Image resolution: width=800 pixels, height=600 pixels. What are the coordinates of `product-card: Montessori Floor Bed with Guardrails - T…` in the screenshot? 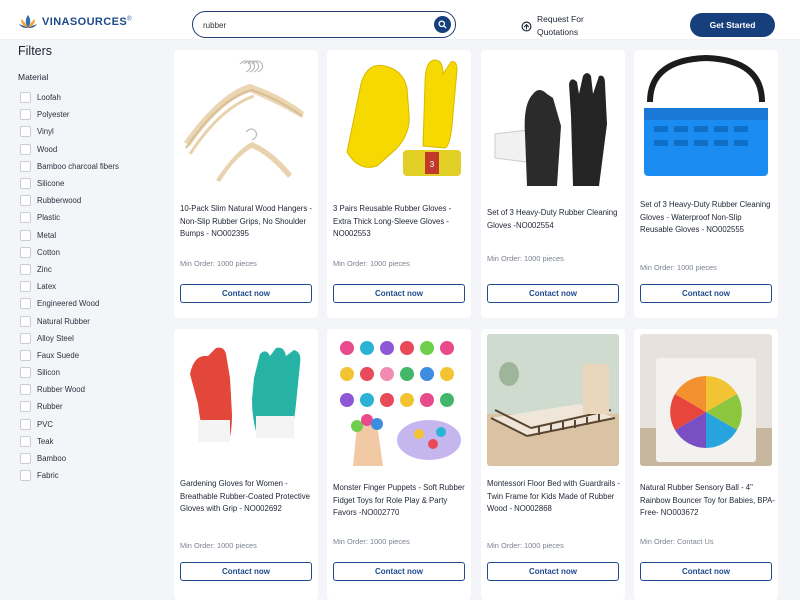 It's located at (553, 464).